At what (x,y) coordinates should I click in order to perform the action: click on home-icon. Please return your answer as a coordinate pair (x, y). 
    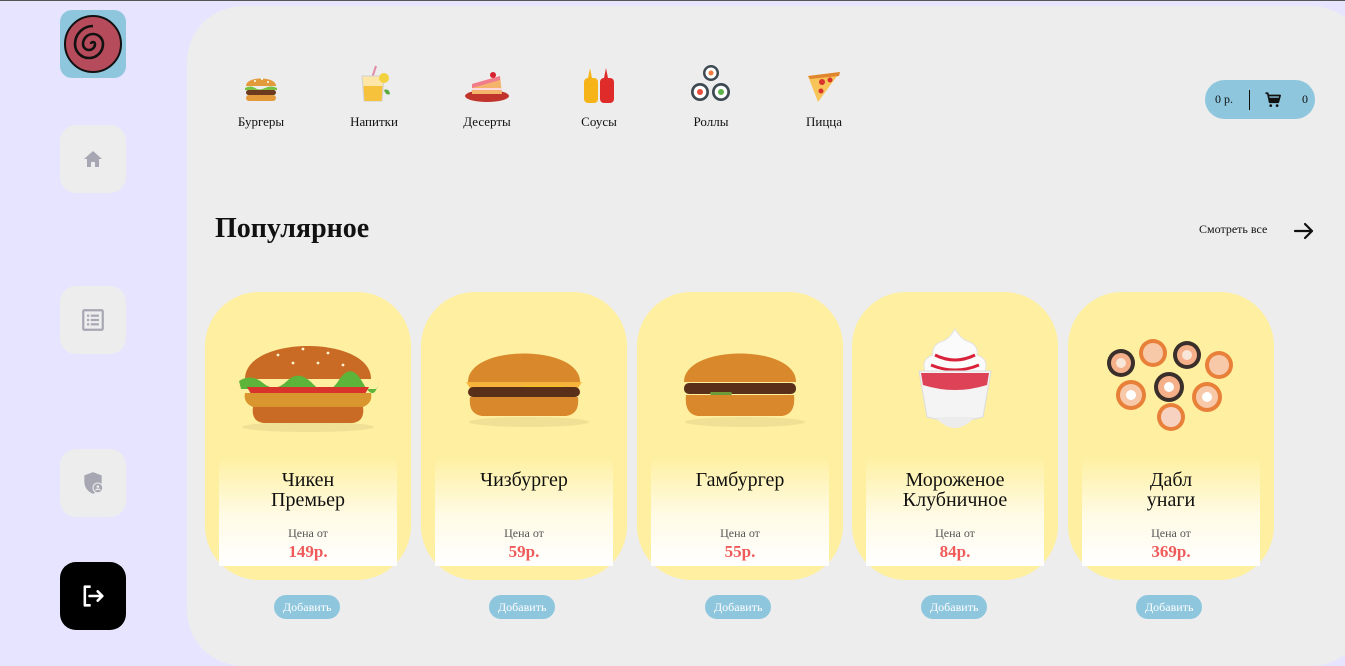
    Looking at the image, I should click on (93, 159).